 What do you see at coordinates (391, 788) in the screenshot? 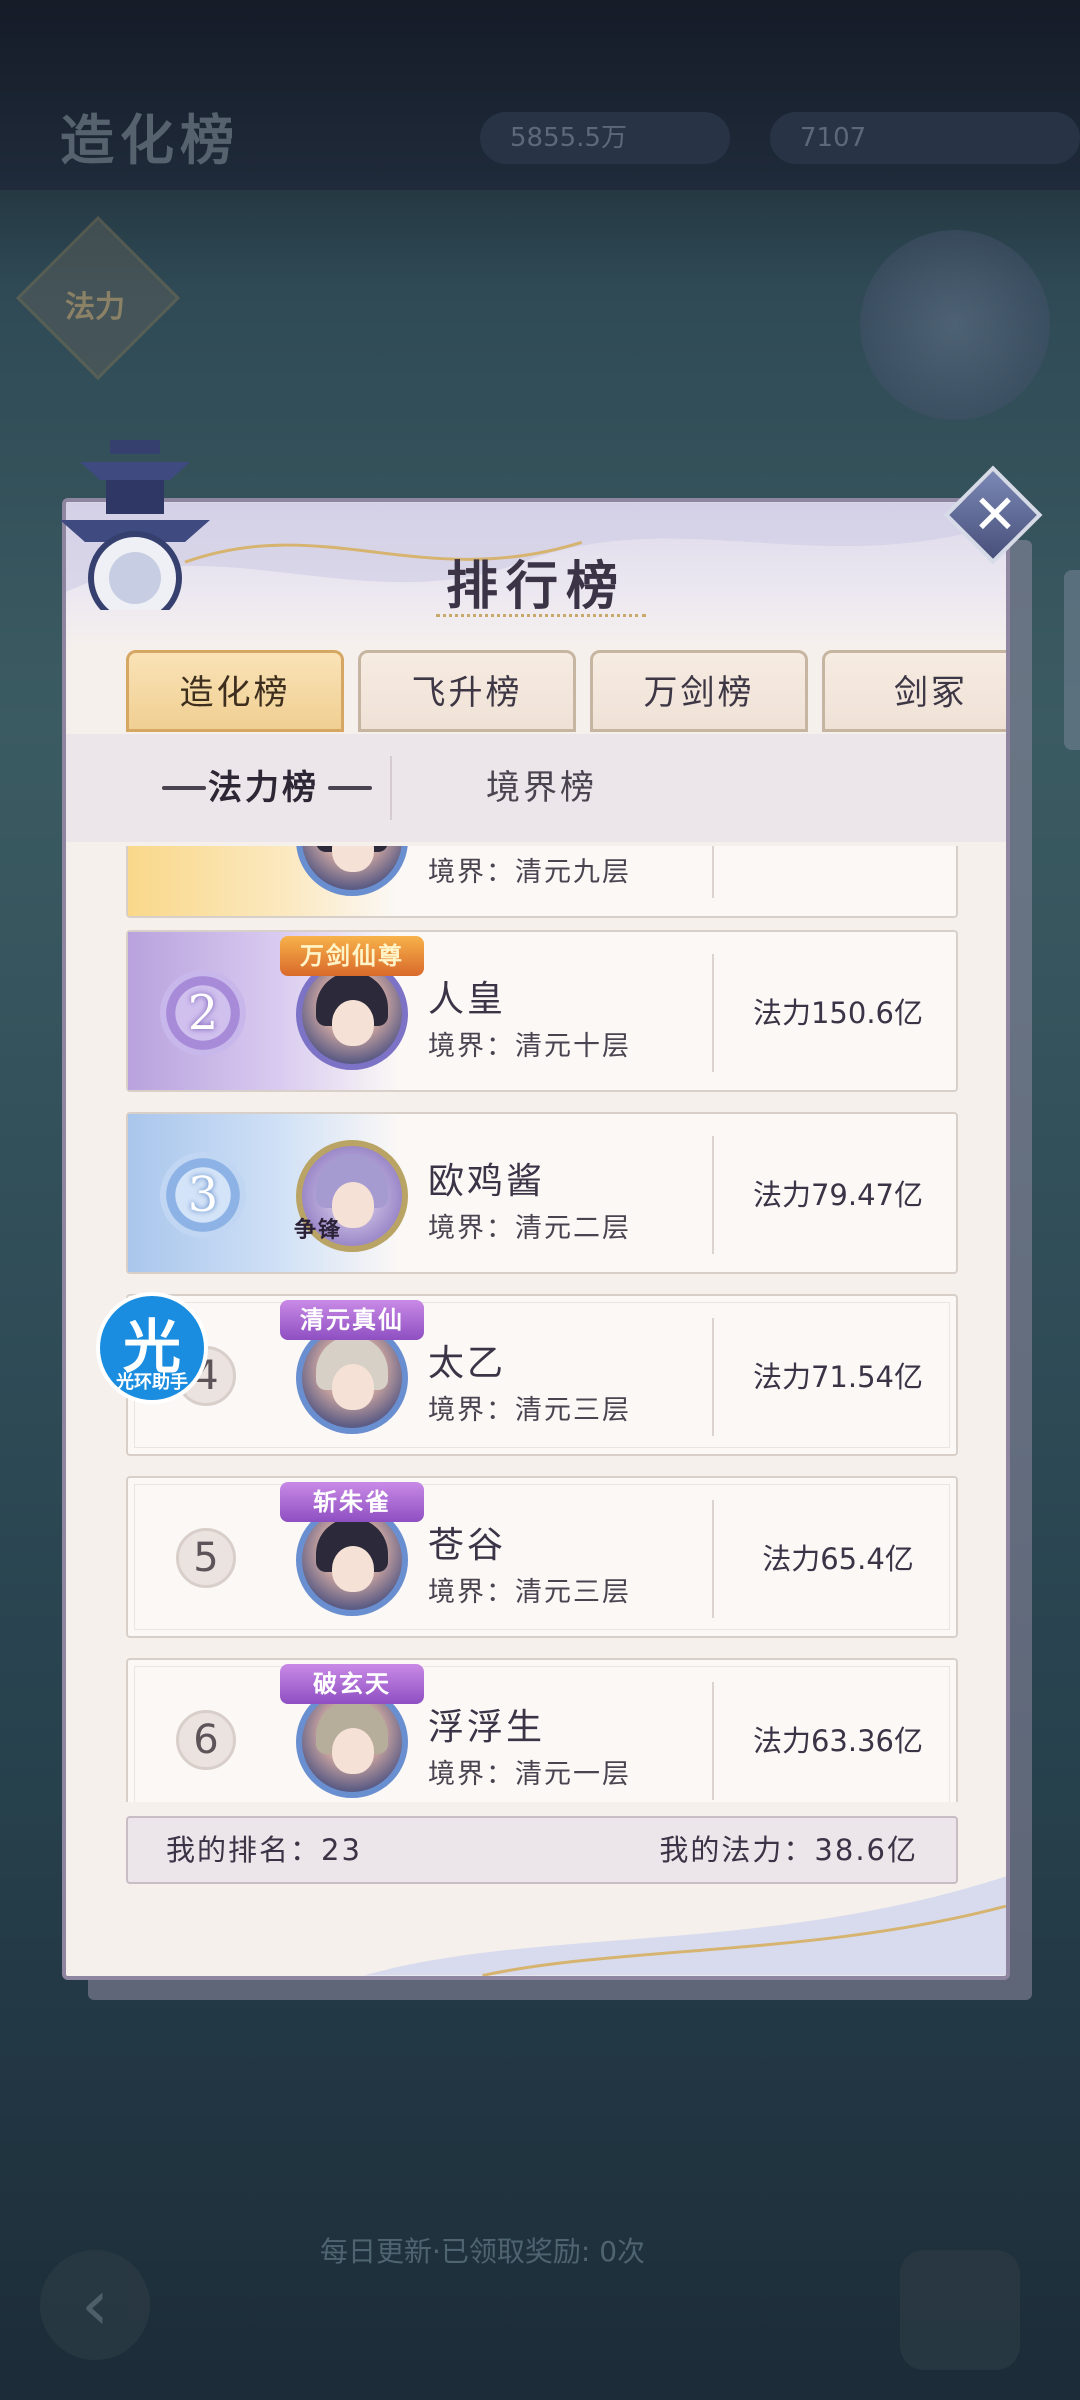
I see `subtab-divider` at bounding box center [391, 788].